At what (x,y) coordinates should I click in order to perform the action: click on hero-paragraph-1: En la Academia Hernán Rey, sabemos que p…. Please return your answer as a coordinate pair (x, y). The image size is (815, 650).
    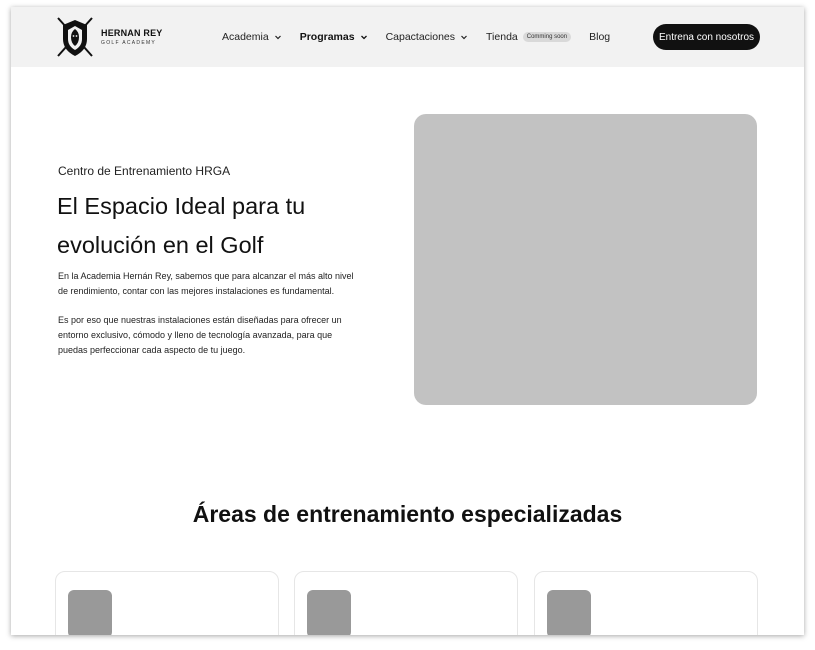
    Looking at the image, I should click on (206, 283).